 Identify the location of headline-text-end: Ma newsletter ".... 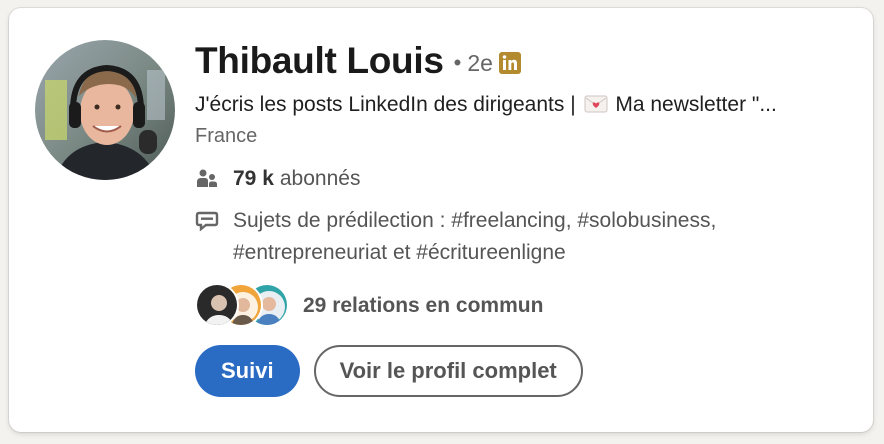
(696, 104).